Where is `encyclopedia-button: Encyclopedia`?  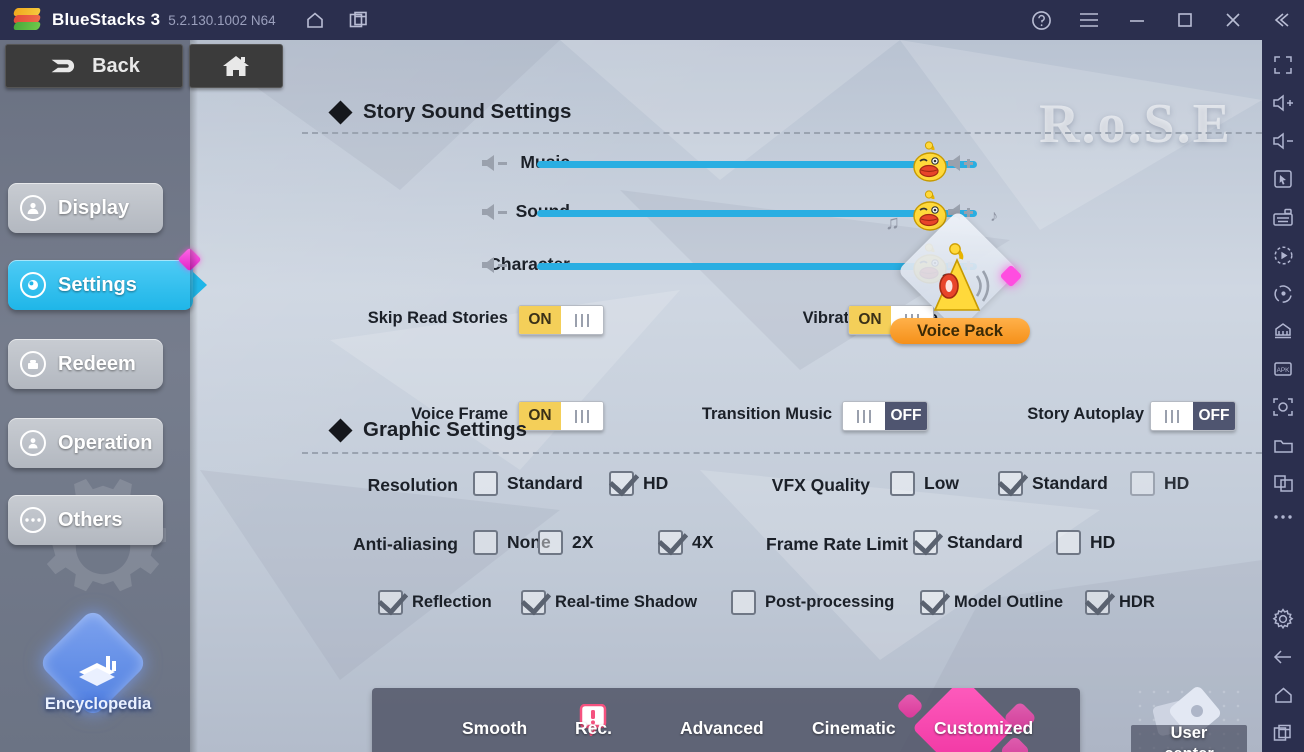 encyclopedia-button: Encyclopedia is located at coordinates (98, 668).